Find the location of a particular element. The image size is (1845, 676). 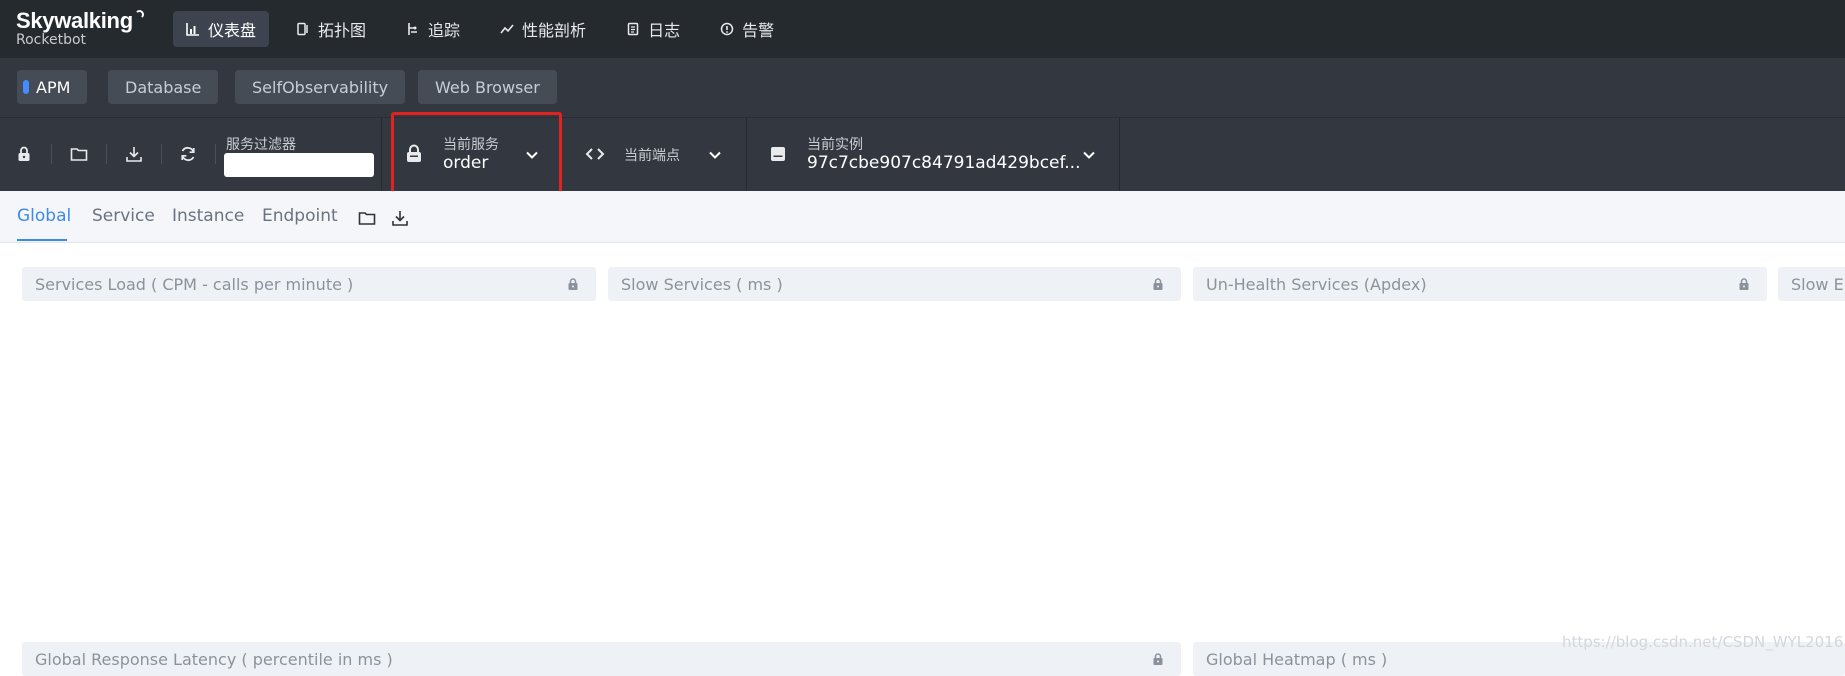

tab-service: Service is located at coordinates (123, 216).